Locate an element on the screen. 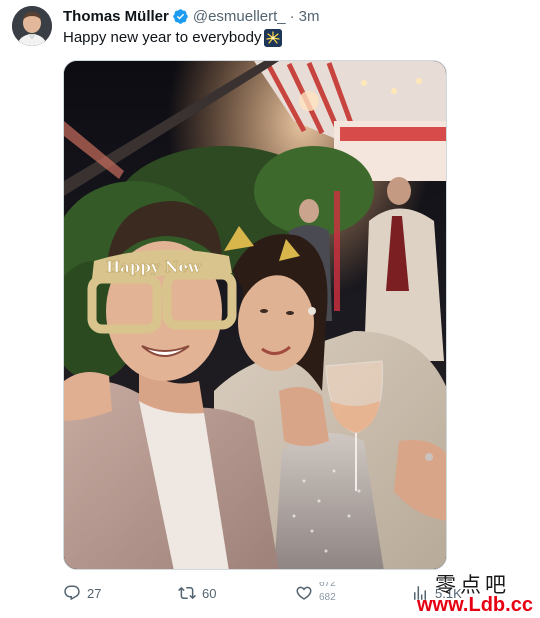 This screenshot has width=540, height=618. tweet-text: Happy new year to everybody is located at coordinates (173, 38).